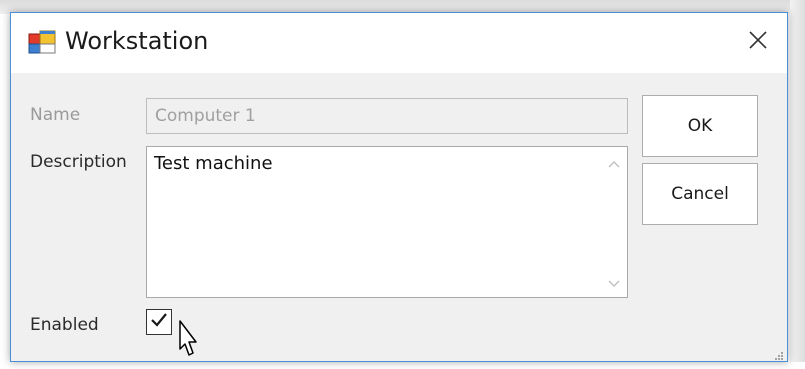  I want to click on close-icon, so click(758, 42).